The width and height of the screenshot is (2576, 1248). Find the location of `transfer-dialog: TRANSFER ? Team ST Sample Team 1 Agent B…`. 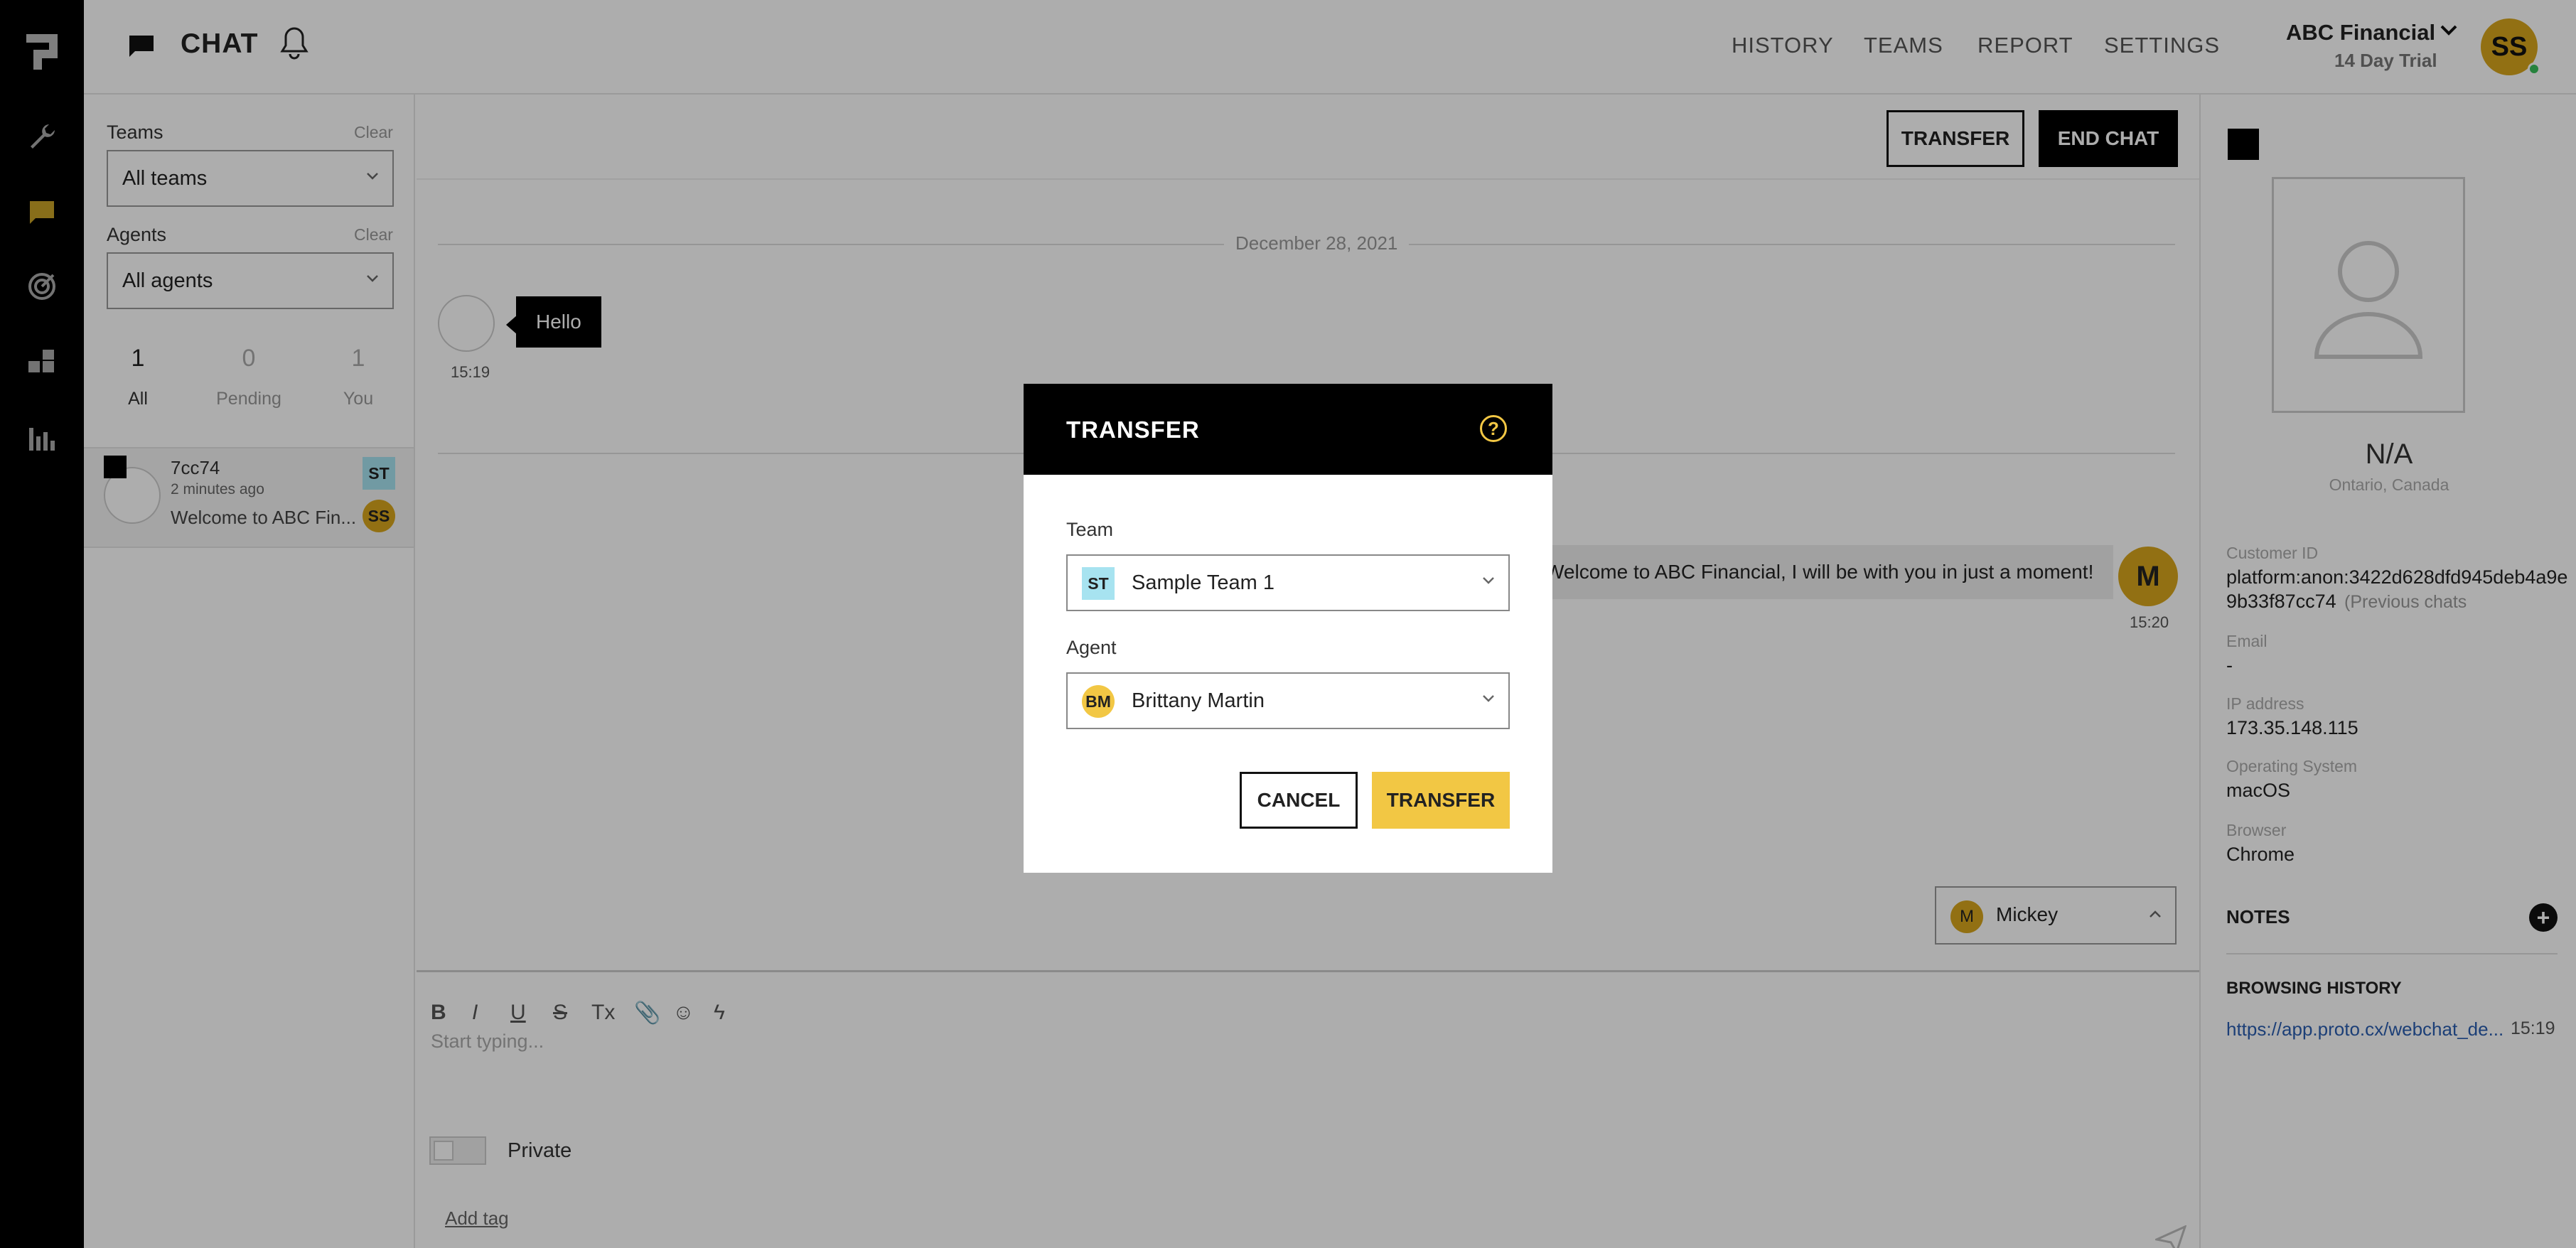

transfer-dialog: TRANSFER ? Team ST Sample Team 1 Agent B… is located at coordinates (1288, 628).